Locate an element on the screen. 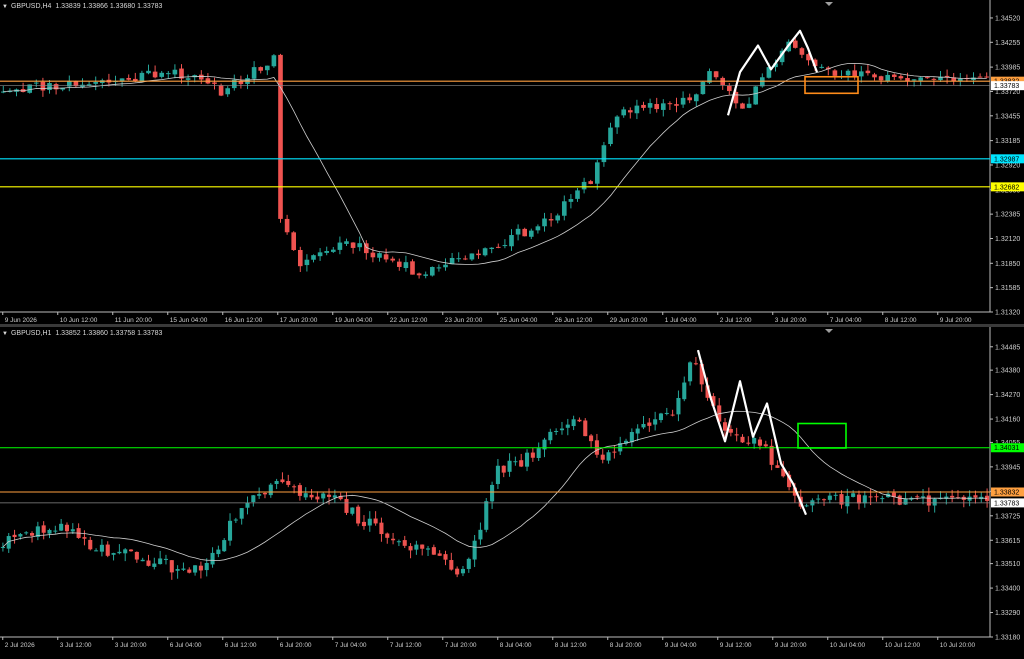 The width and height of the screenshot is (1024, 659). low-value: 1.33758 is located at coordinates (122, 333).